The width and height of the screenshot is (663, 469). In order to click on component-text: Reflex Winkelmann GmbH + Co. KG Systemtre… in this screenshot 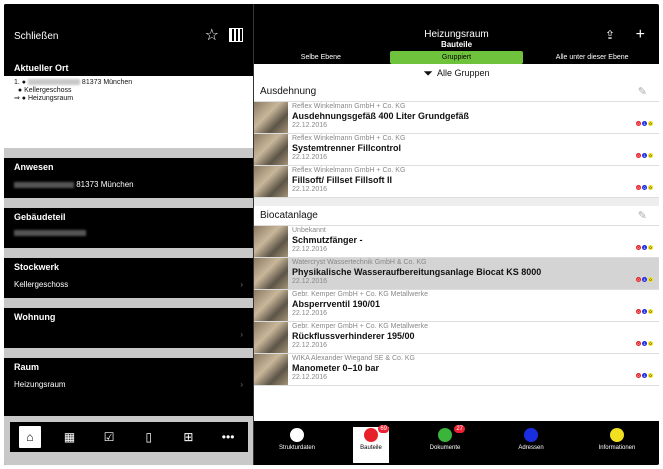, I will do `click(473, 149)`.